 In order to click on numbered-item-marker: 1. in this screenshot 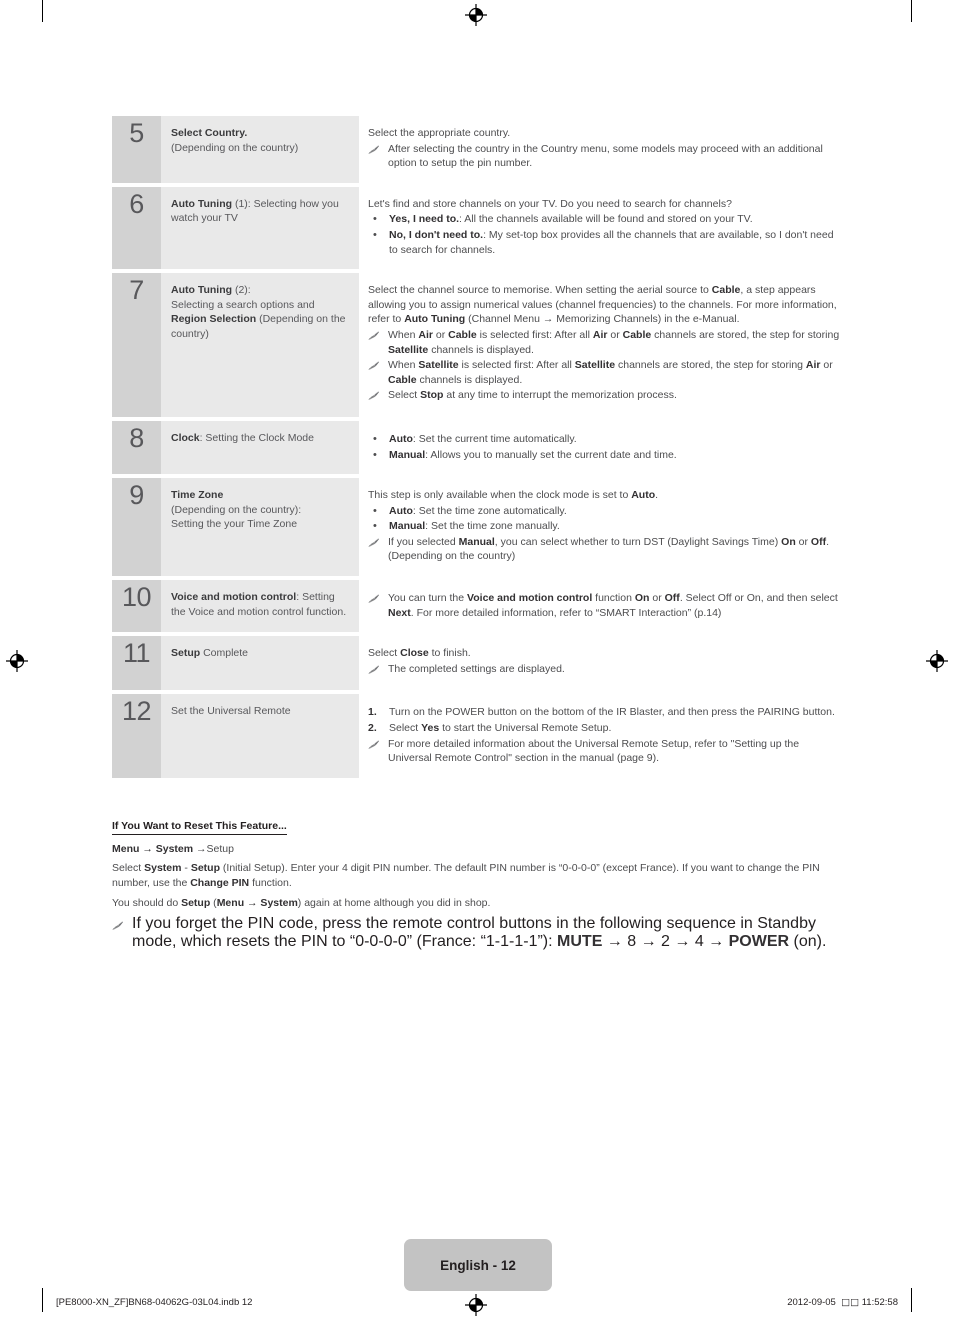, I will do `click(372, 712)`.